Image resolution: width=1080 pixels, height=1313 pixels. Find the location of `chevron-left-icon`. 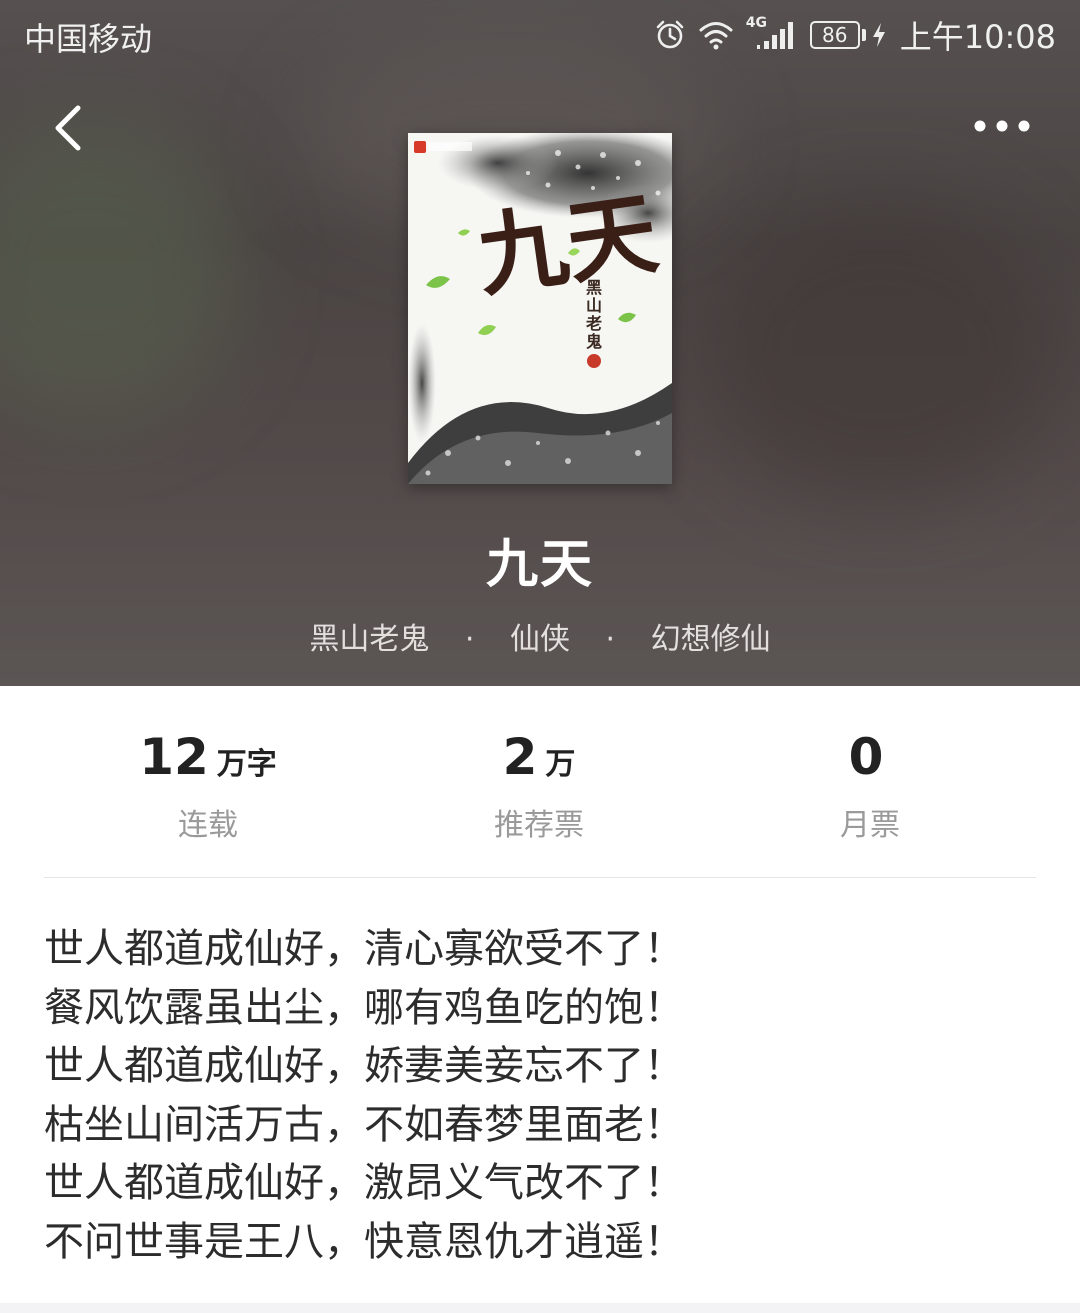

chevron-left-icon is located at coordinates (68, 128).